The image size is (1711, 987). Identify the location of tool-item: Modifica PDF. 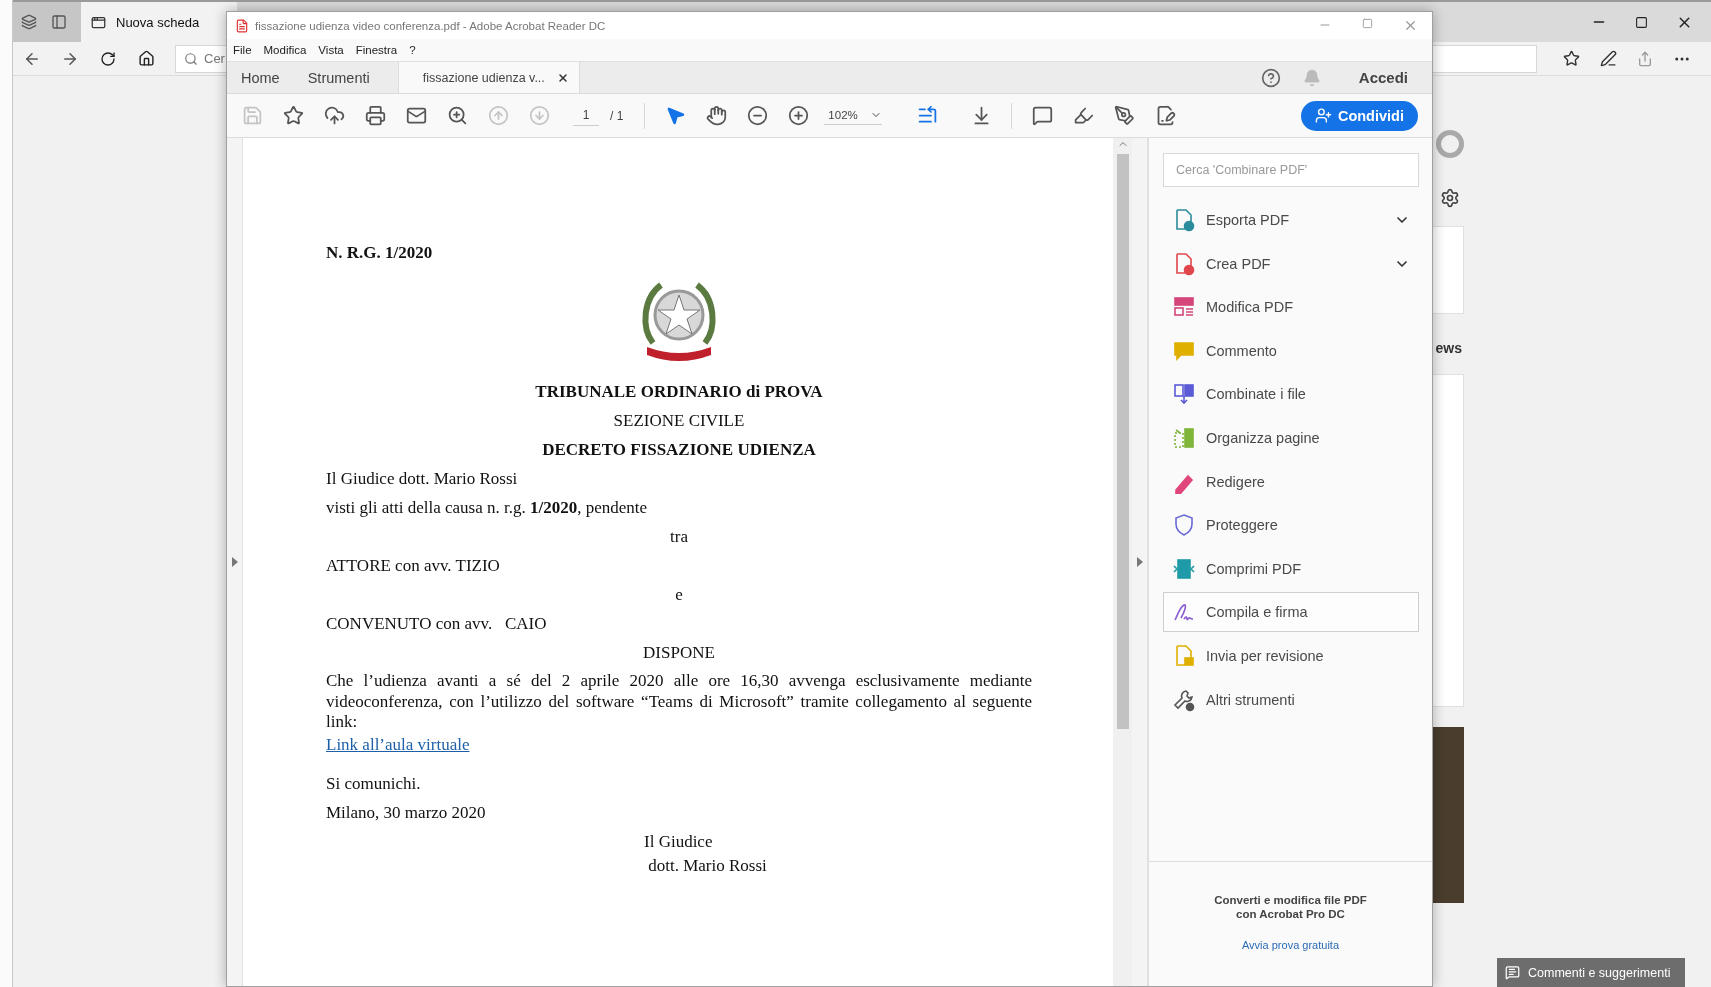
(1291, 307).